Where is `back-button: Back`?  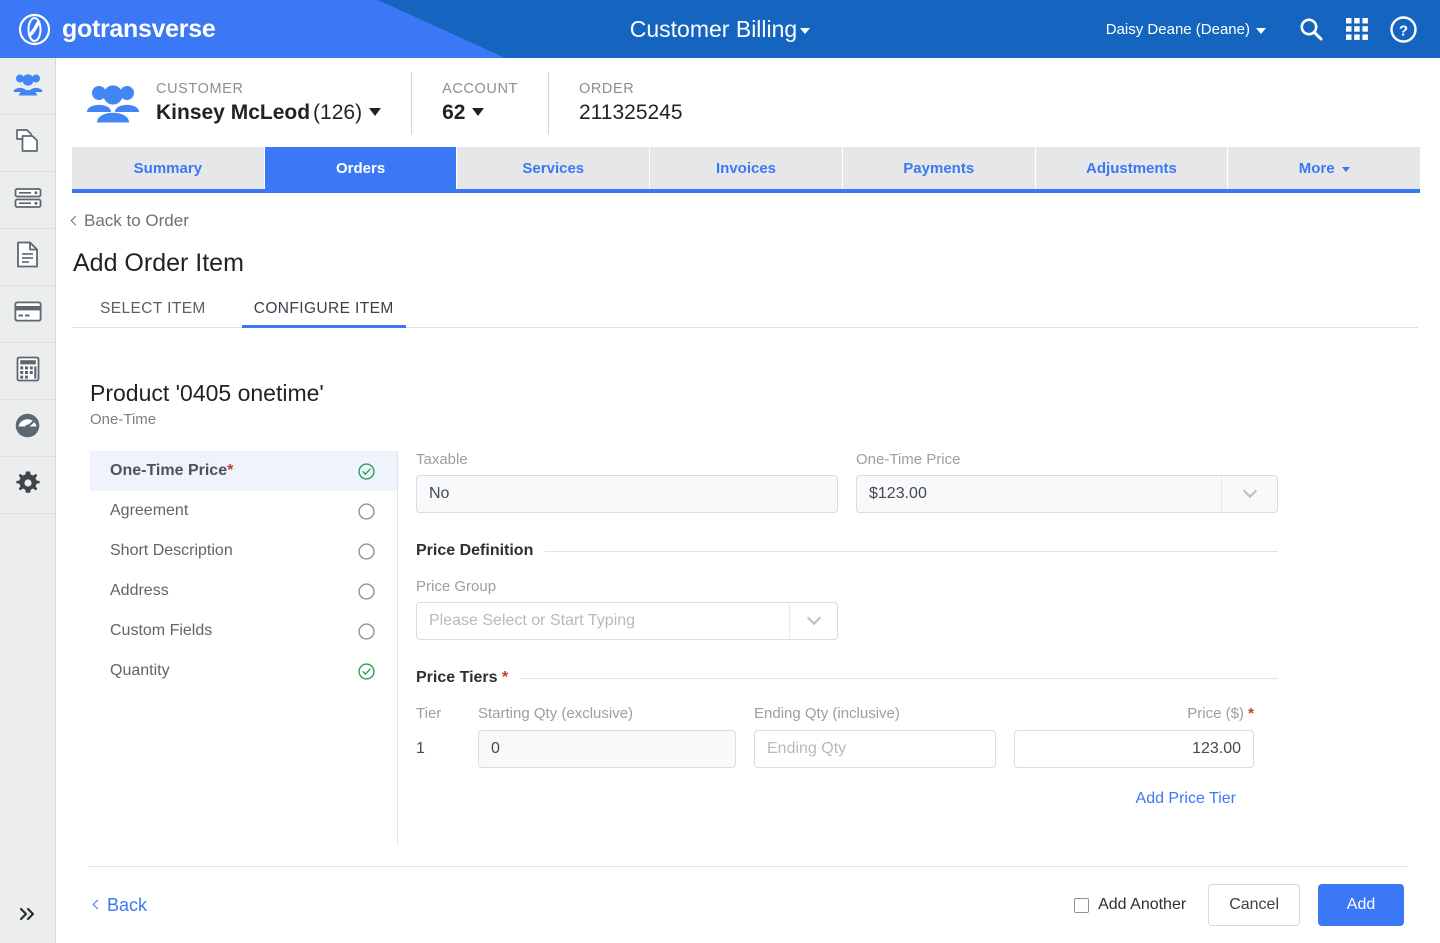
back-button: Back is located at coordinates (119, 905).